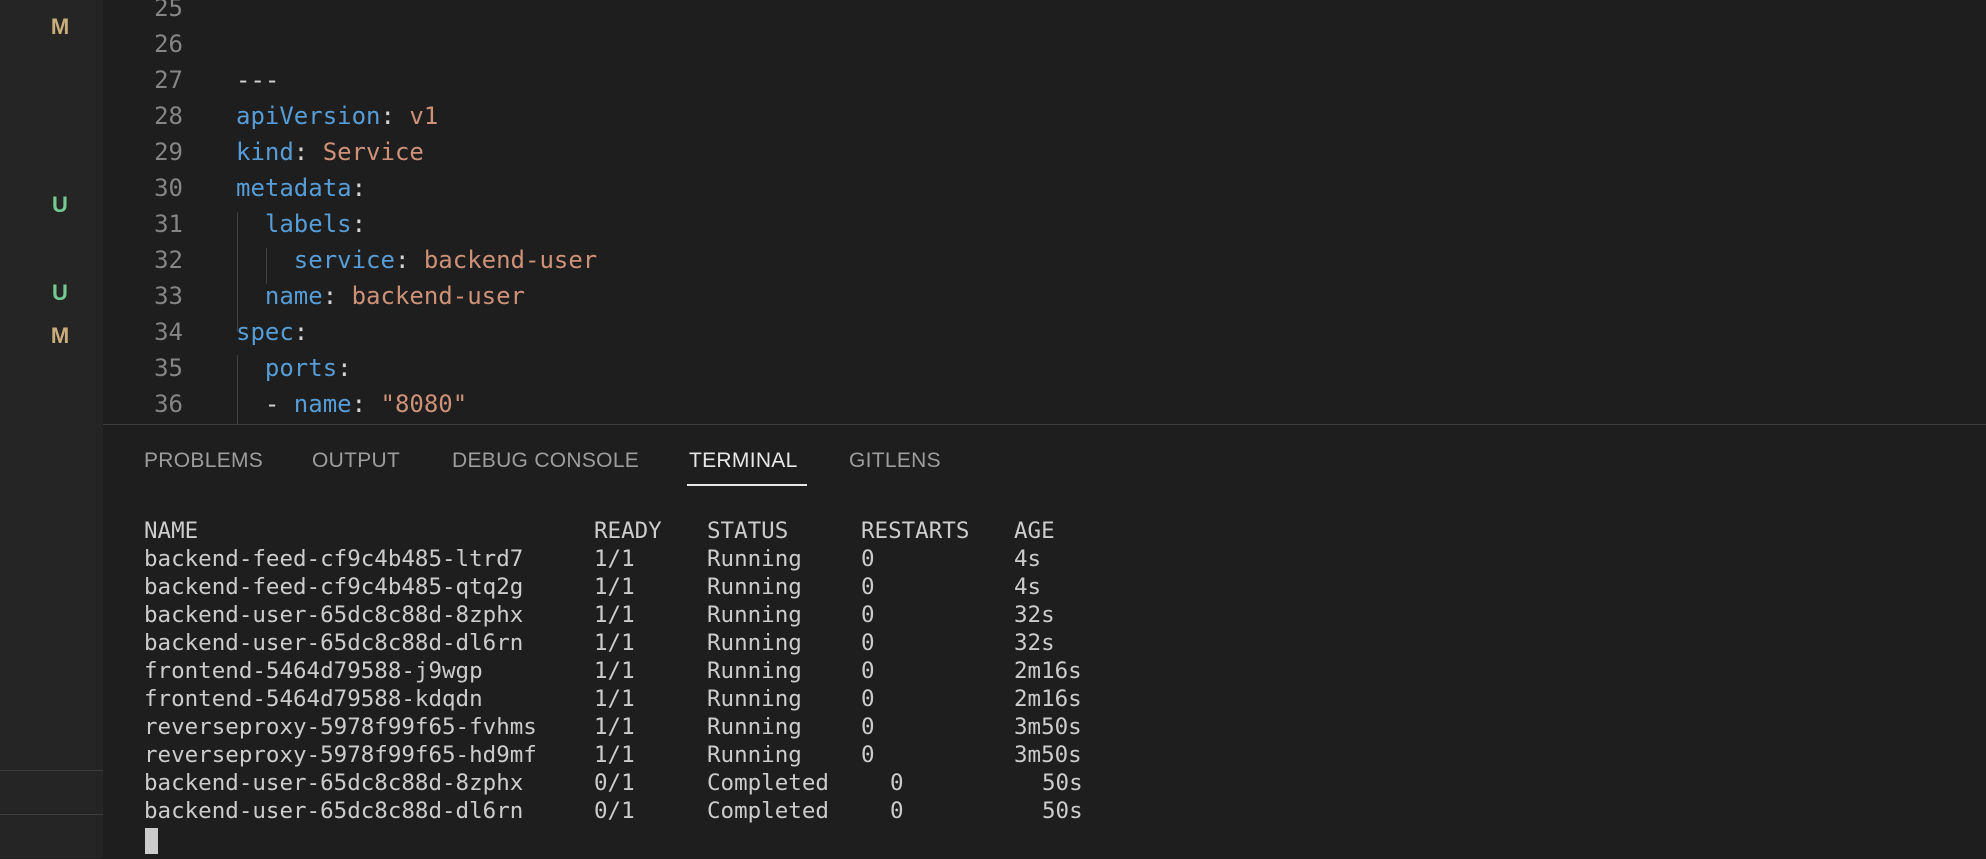 This screenshot has width=1986, height=859. I want to click on terminal-header-row: NAME READY STATUS RESTARTS AGE, so click(644, 531).